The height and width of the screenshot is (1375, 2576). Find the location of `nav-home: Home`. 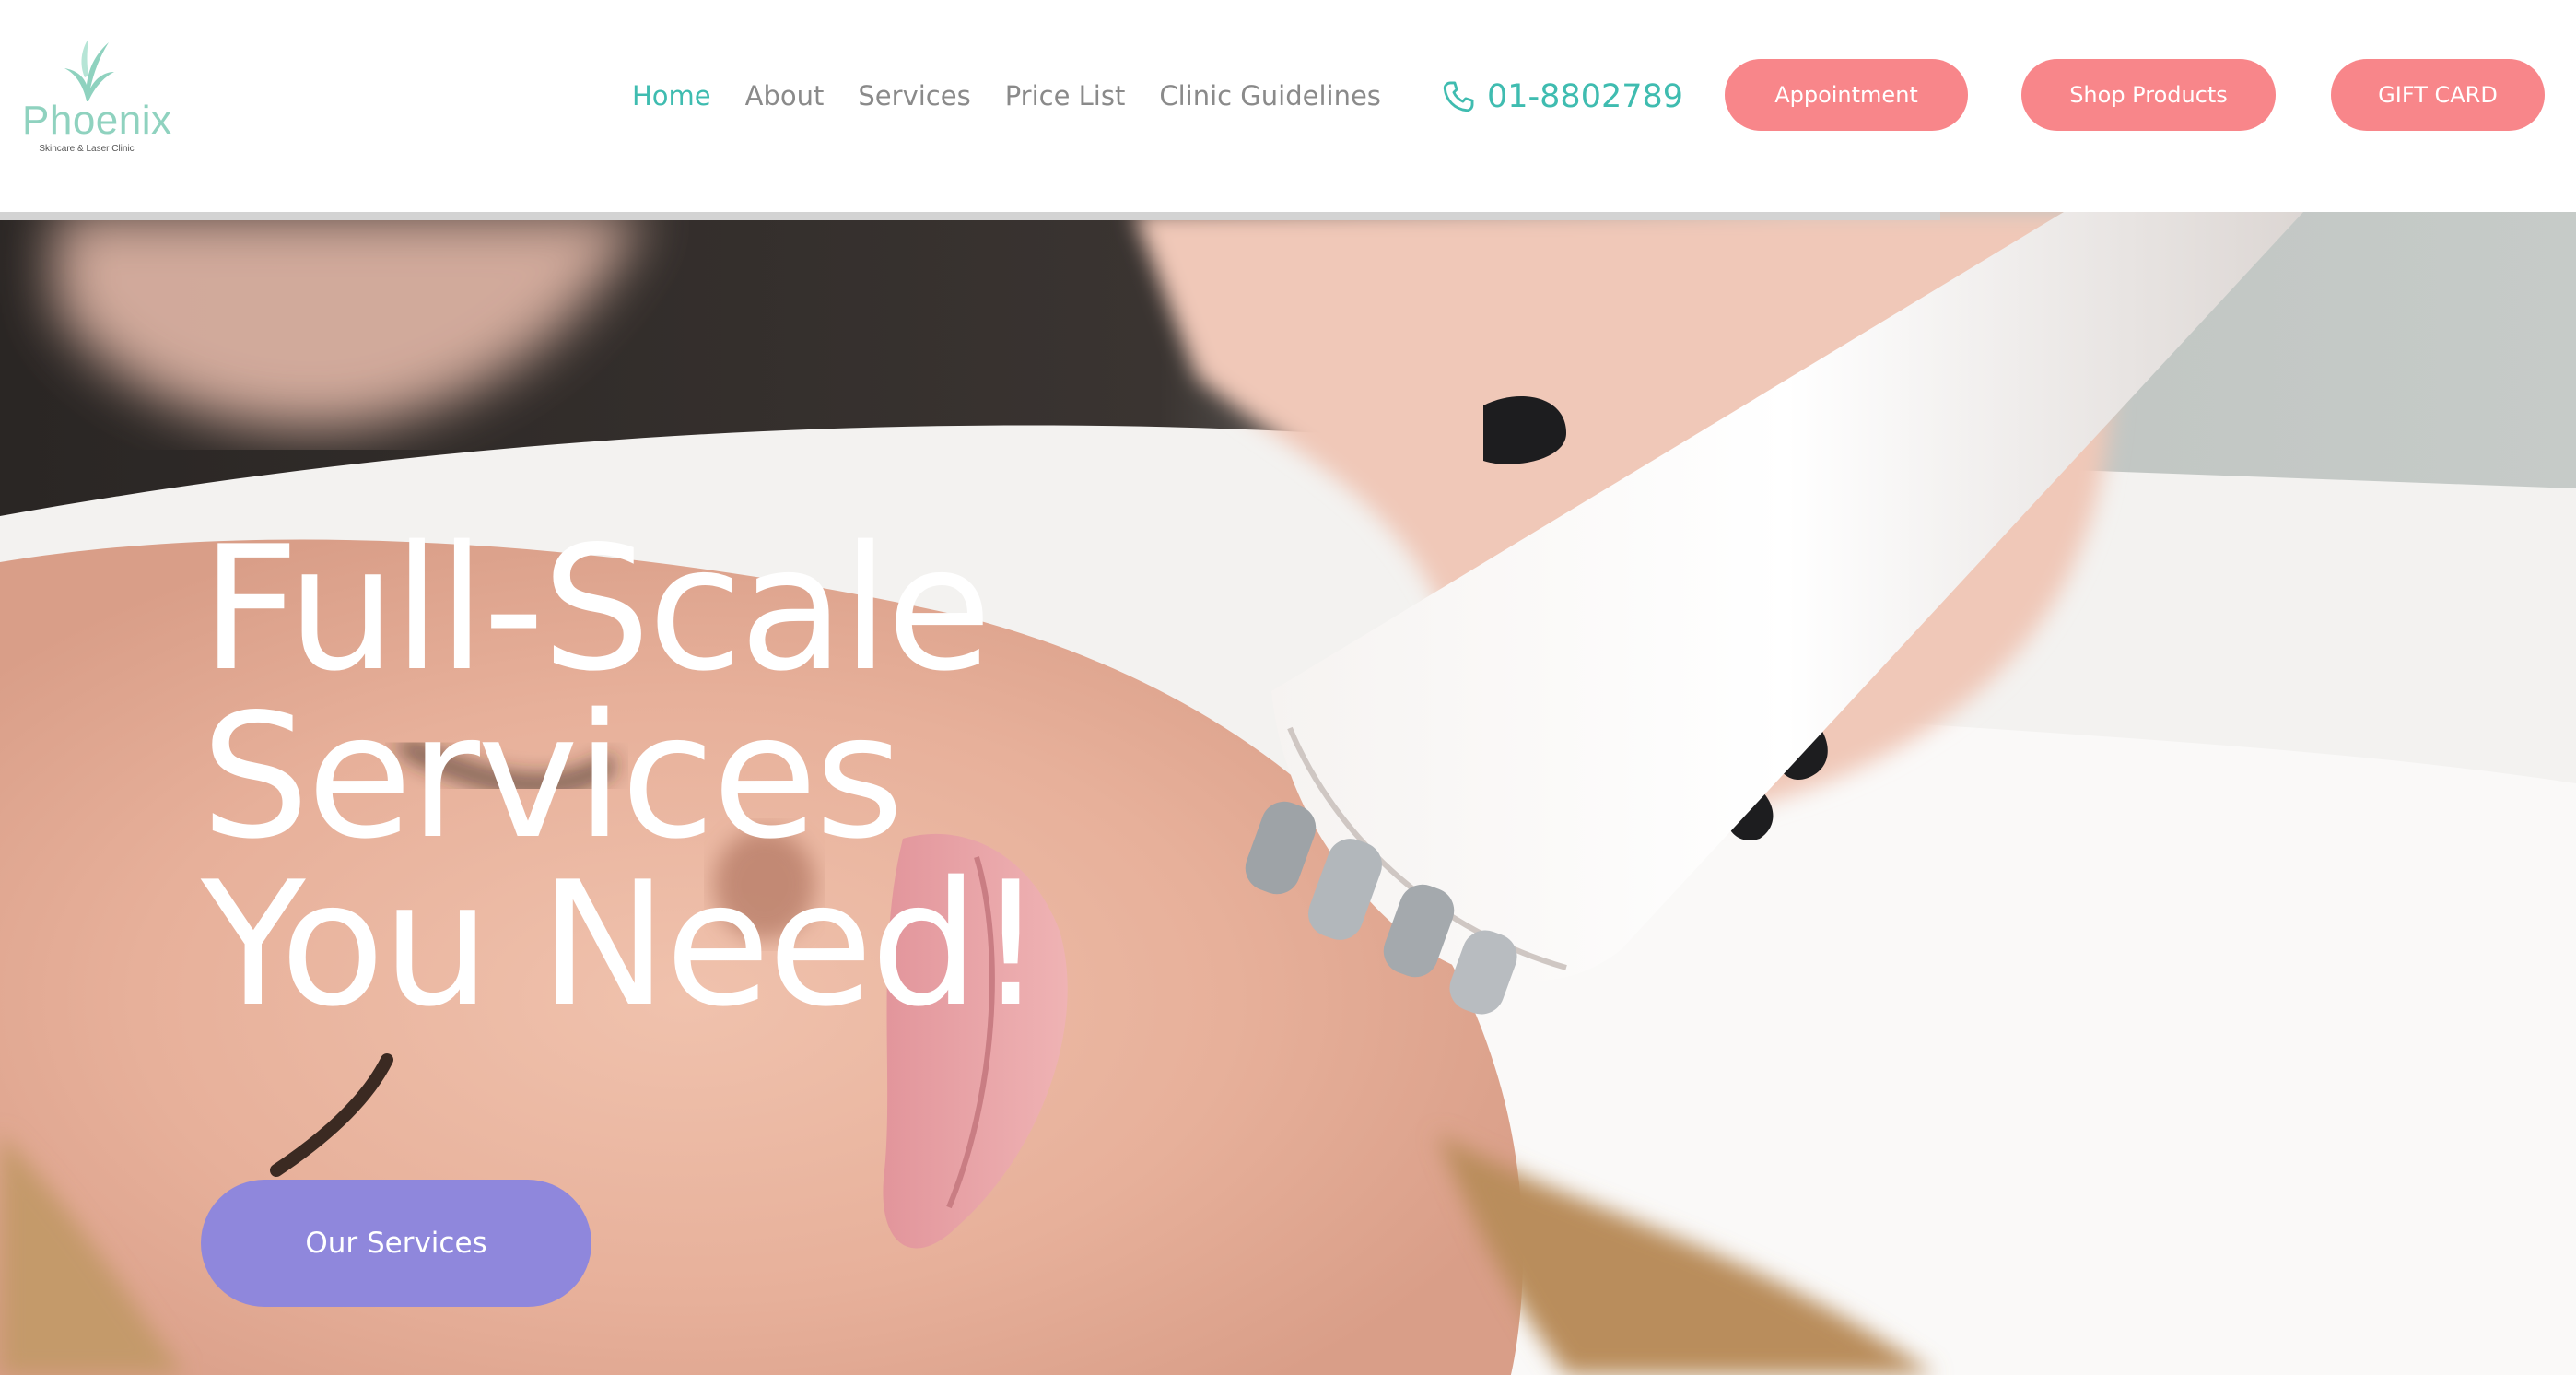

nav-home: Home is located at coordinates (671, 96).